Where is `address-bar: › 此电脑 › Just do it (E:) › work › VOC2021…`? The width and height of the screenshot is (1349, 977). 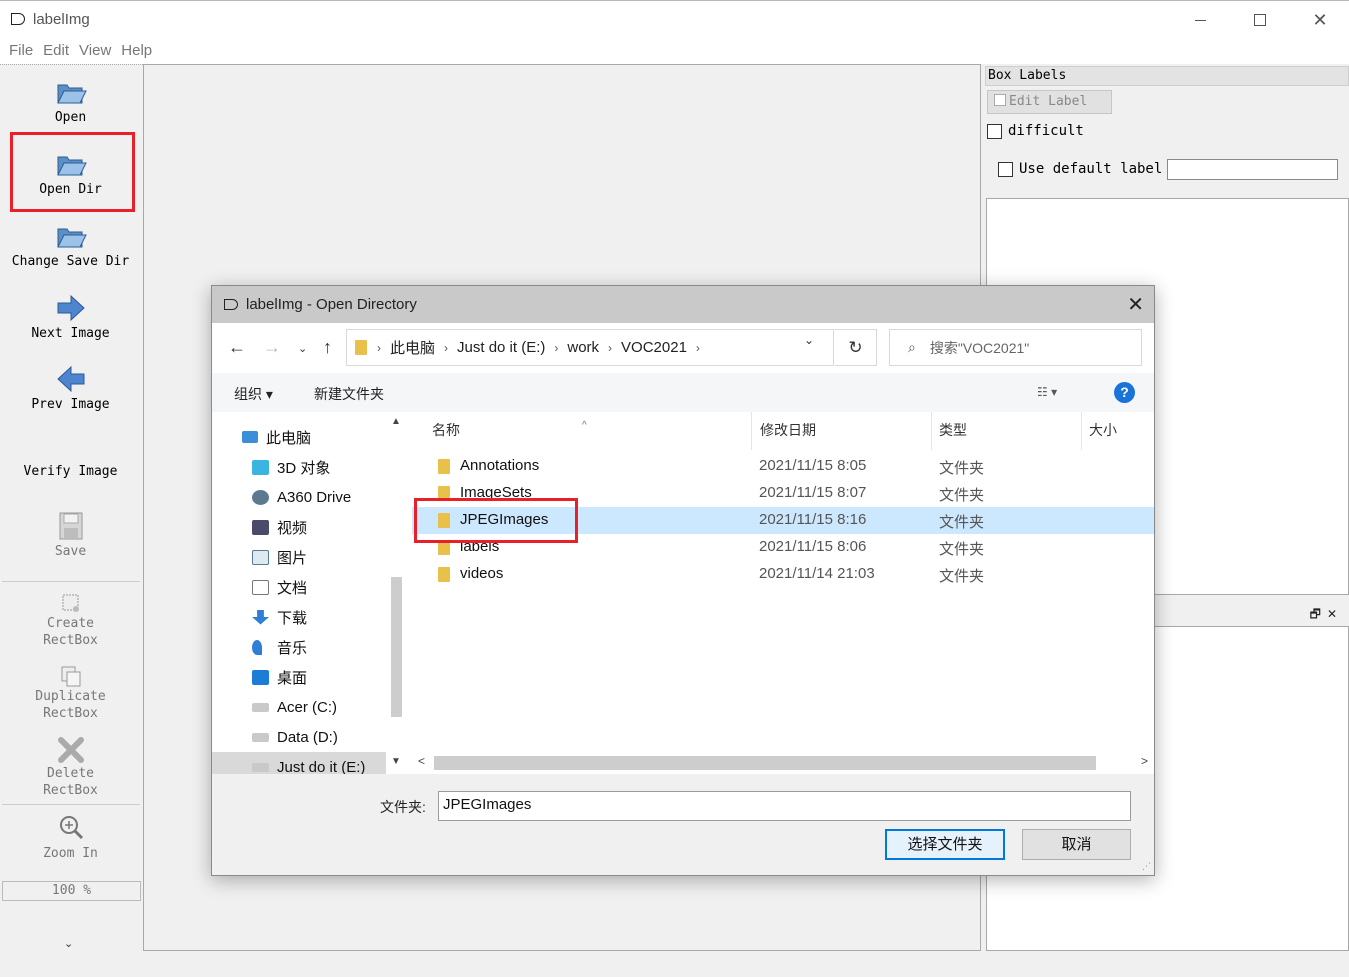
address-bar: › 此电脑 › Just do it (E:) › work › VOC2021… is located at coordinates (590, 347).